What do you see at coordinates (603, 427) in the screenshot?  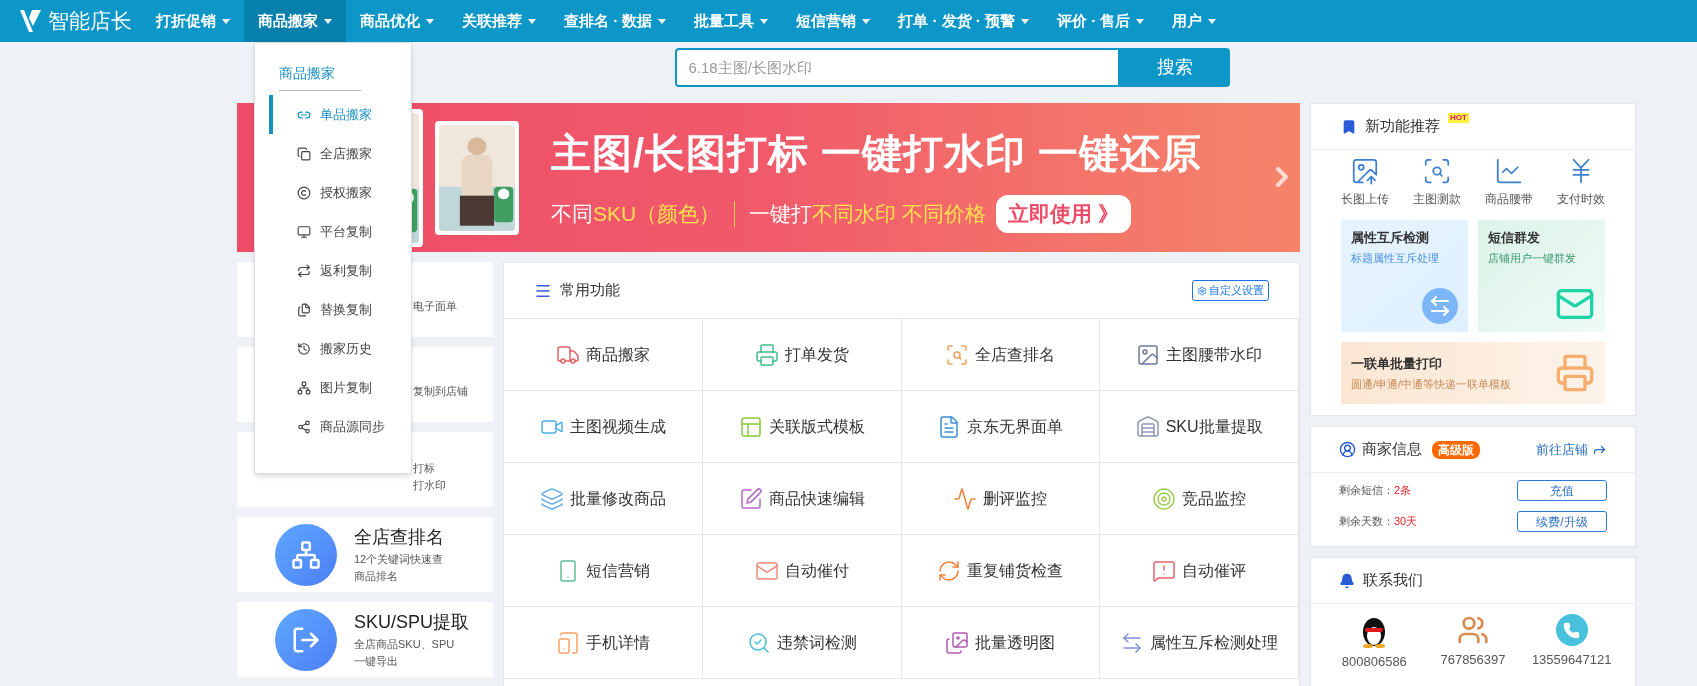 I see `function-tile: 主图视频生成` at bounding box center [603, 427].